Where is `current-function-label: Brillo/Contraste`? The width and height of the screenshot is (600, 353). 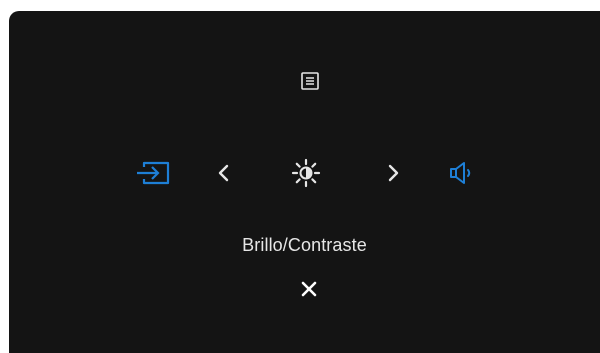 current-function-label: Brillo/Contraste is located at coordinates (304, 245).